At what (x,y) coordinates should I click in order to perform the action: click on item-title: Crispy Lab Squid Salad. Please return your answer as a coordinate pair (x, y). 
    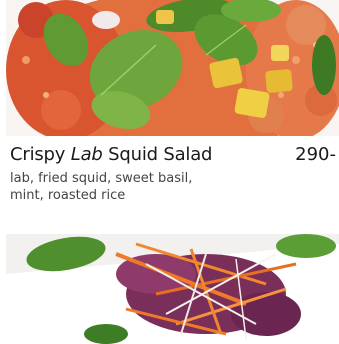
    Looking at the image, I should click on (111, 155).